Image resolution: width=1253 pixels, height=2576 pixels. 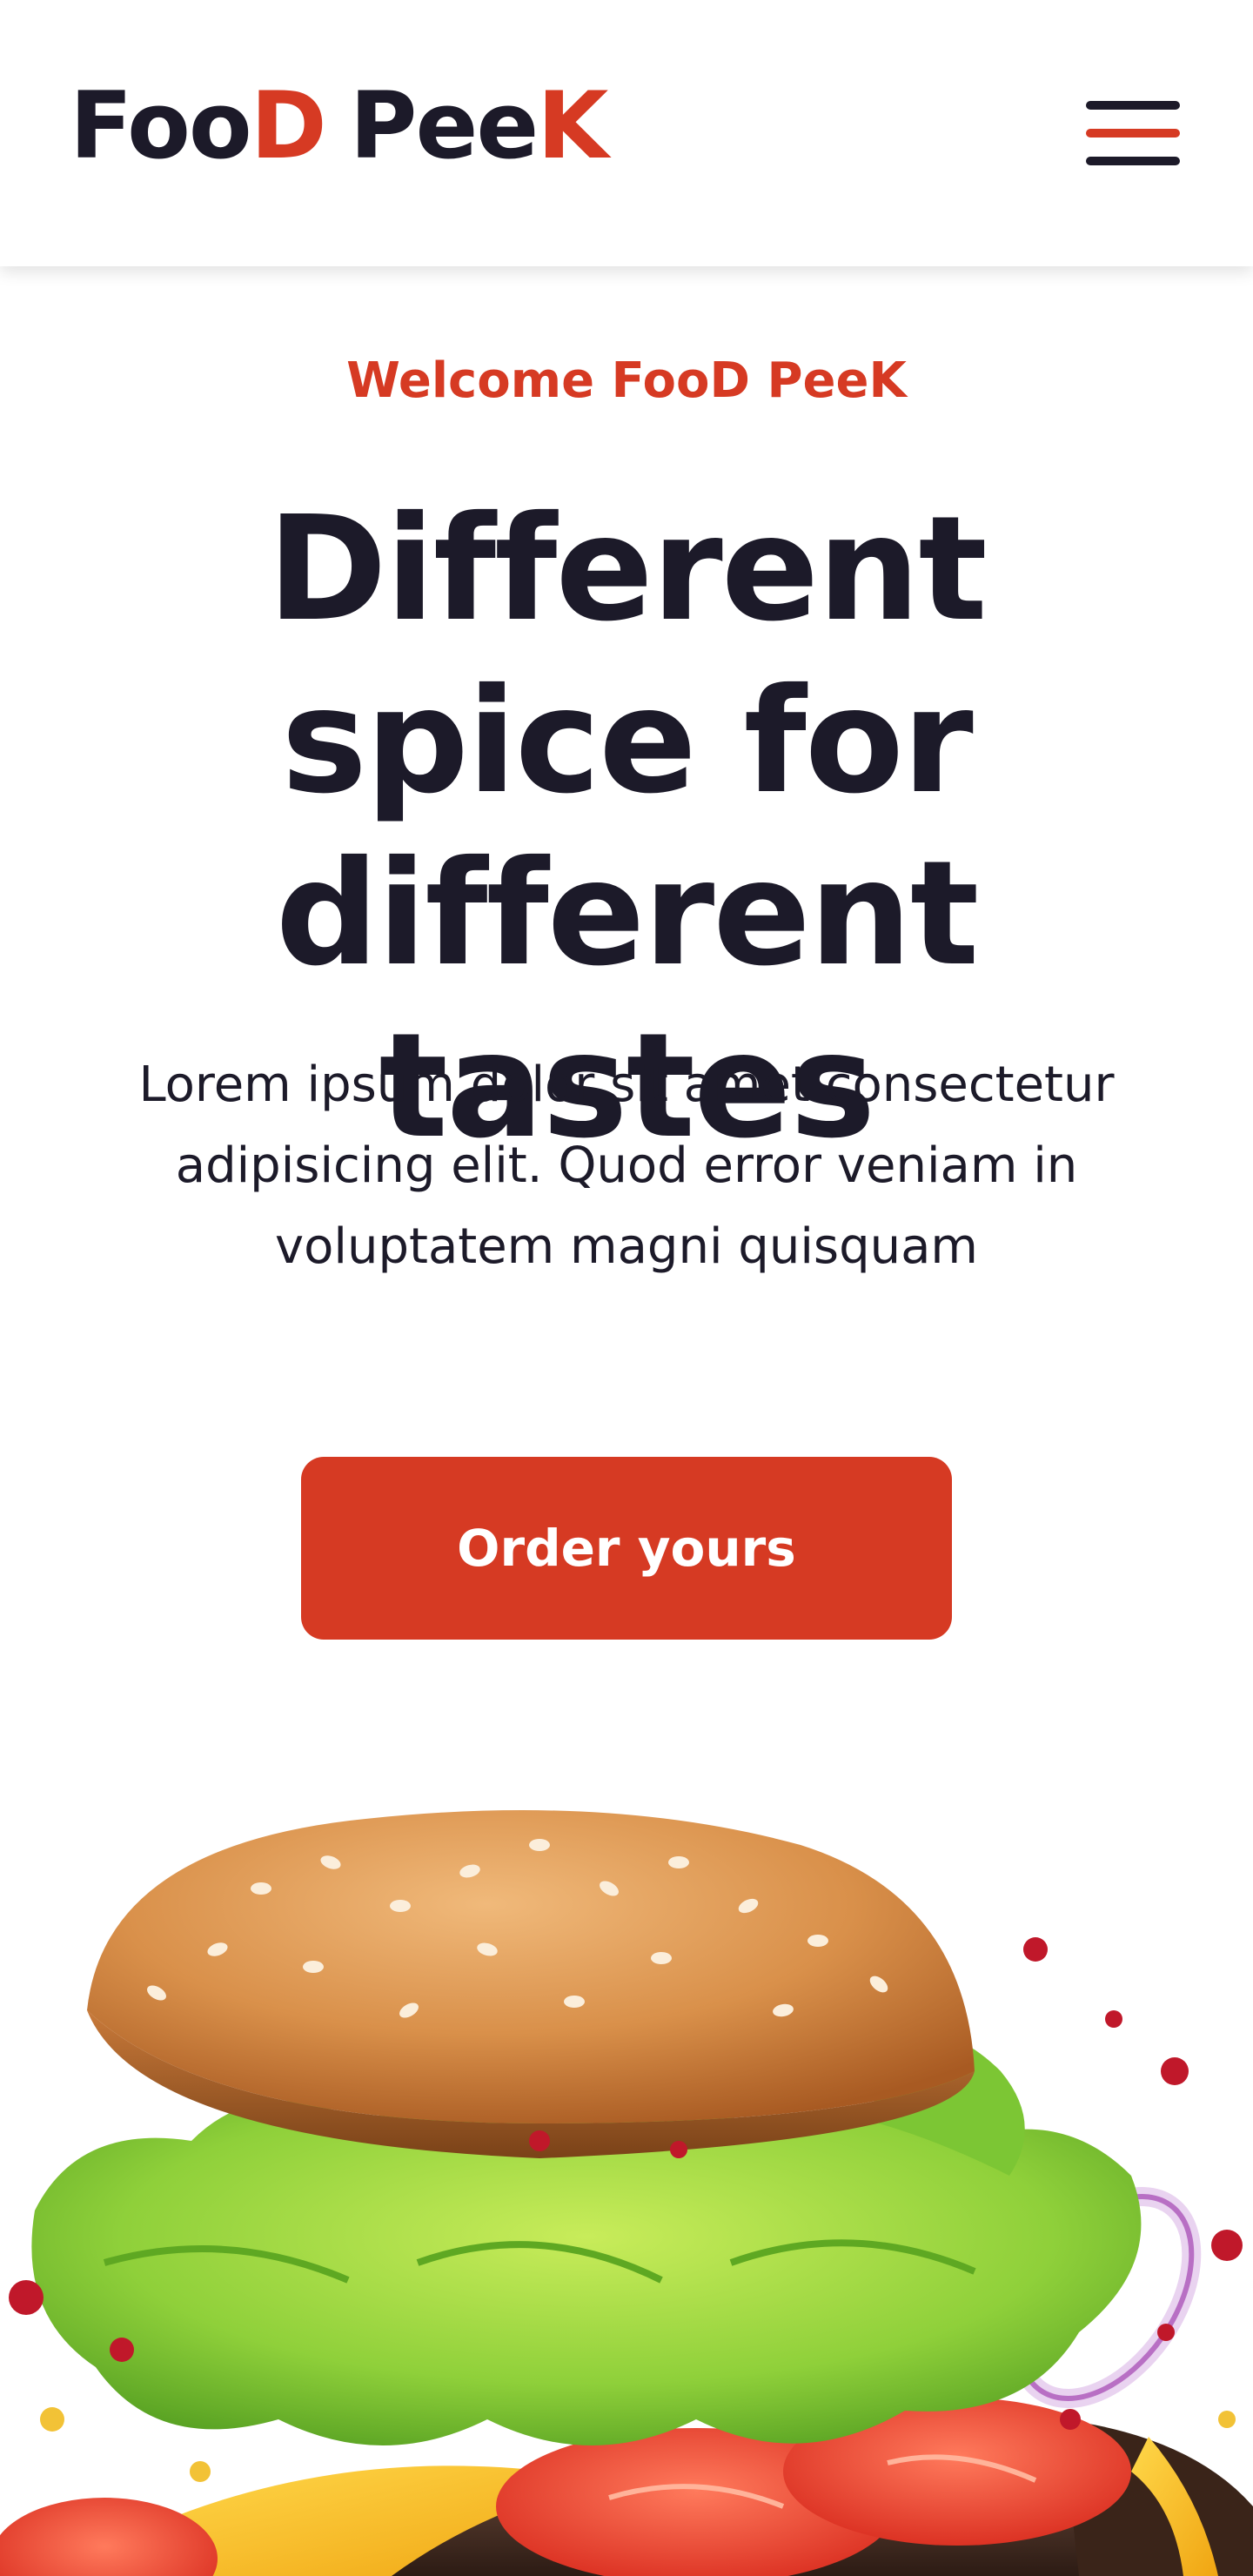 What do you see at coordinates (444, 126) in the screenshot?
I see `logo-part-3: Pee` at bounding box center [444, 126].